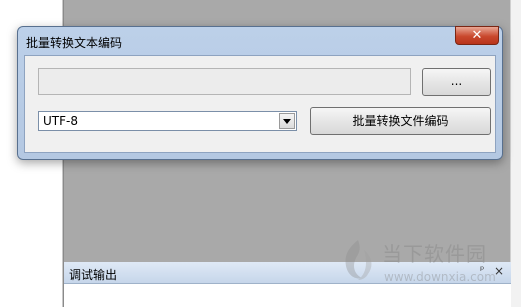 Image resolution: width=521 pixels, height=307 pixels. I want to click on watermark: 当下软件园 www.downxia.com, so click(423, 264).